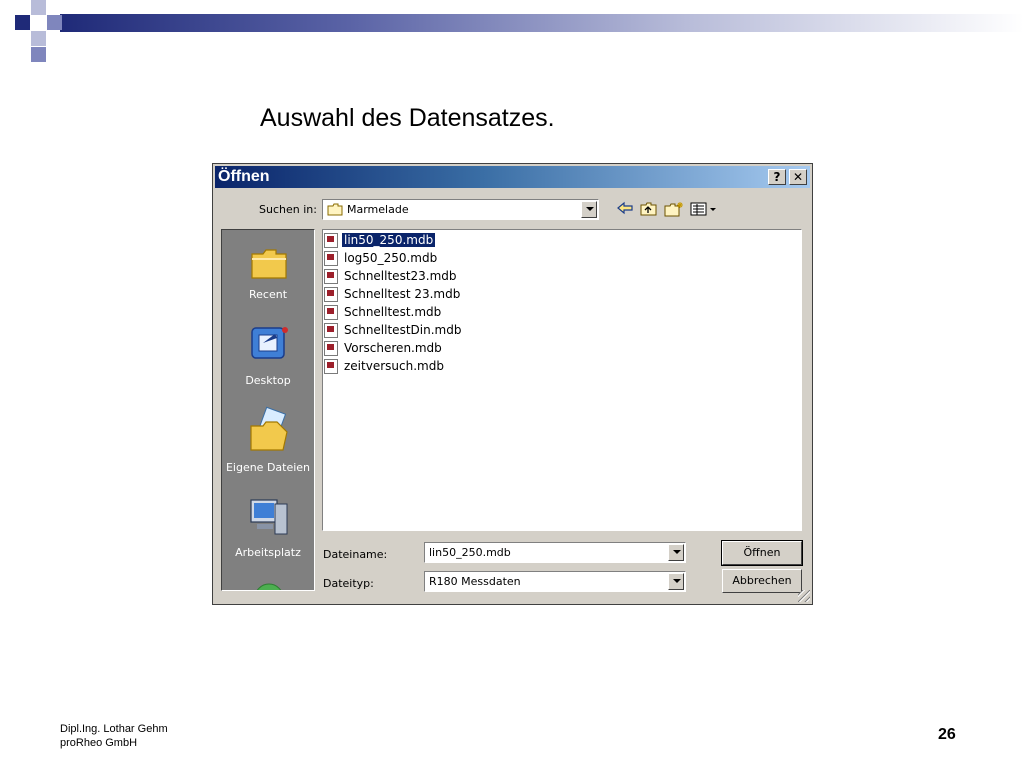 The height and width of the screenshot is (768, 1024). Describe the element at coordinates (269, 264) in the screenshot. I see `recent-folder-icon` at that location.